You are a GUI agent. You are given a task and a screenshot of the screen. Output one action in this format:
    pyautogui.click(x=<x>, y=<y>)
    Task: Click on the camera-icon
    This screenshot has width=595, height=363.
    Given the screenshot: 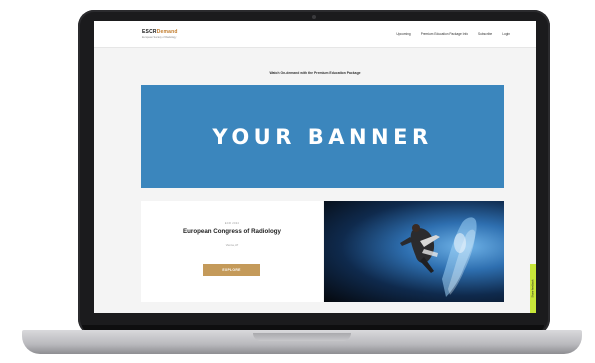 What is the action you would take?
    pyautogui.click(x=314, y=17)
    